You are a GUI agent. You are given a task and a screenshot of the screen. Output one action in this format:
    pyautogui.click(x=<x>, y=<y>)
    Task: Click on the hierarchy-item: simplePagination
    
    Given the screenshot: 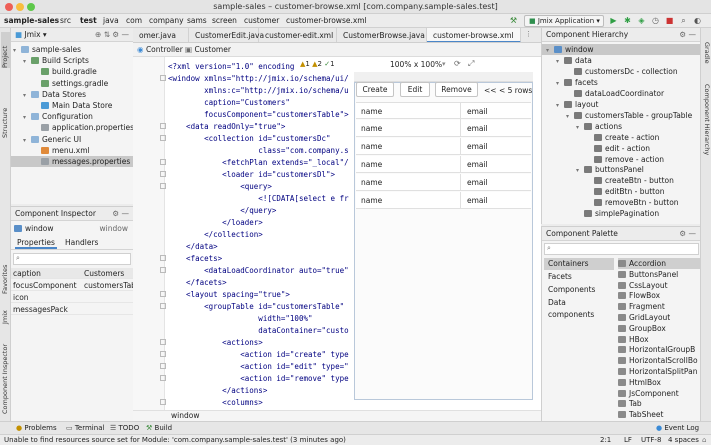 What is the action you would take?
    pyautogui.click(x=621, y=213)
    